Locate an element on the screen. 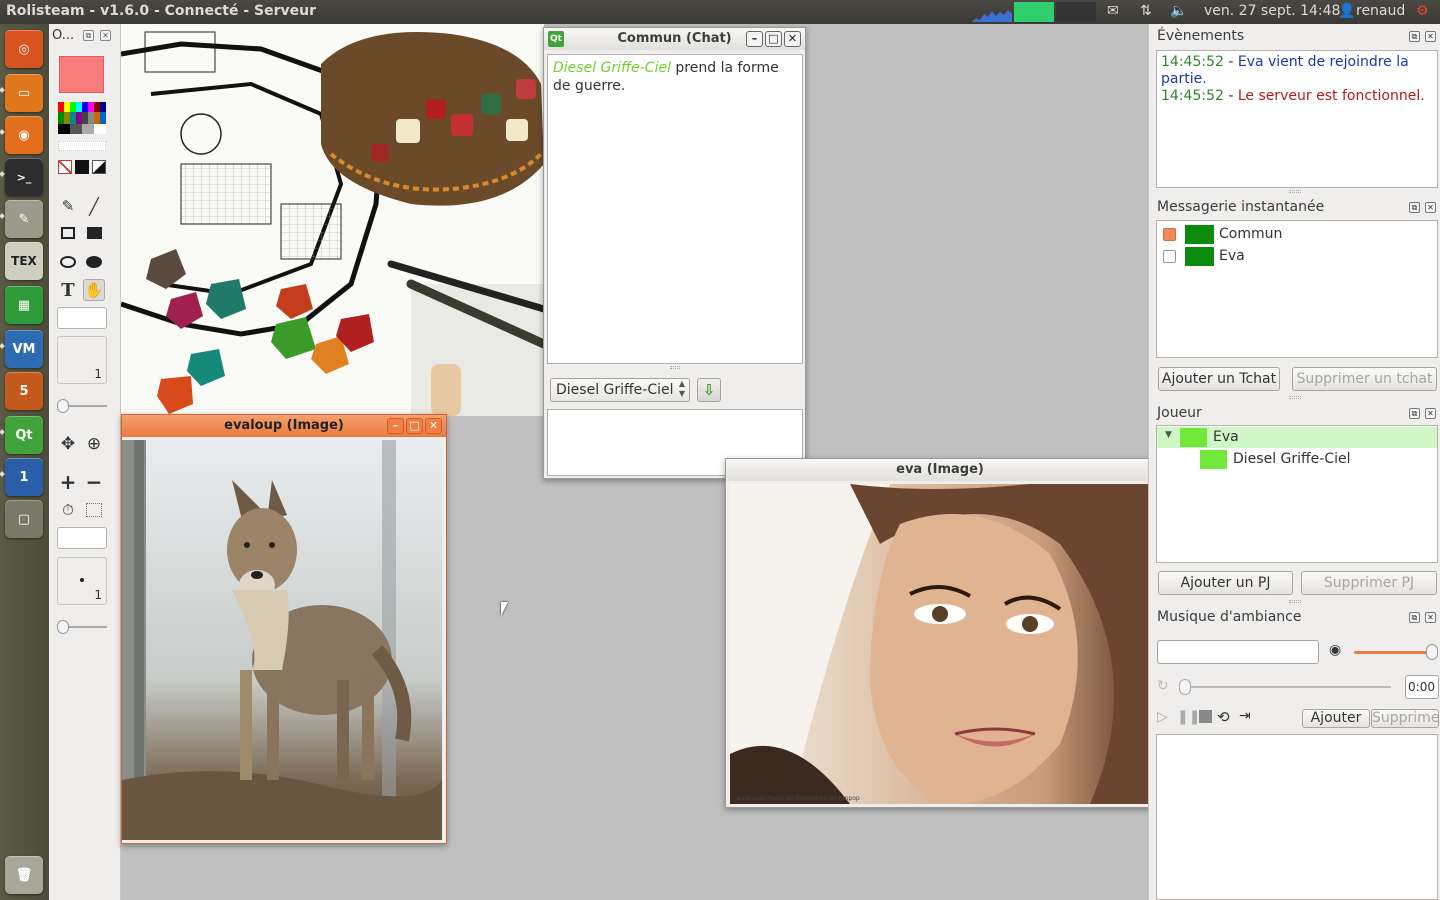  chat-window-titlebar: Qt Commun (Chat) – □ ✕ is located at coordinates (674, 39).